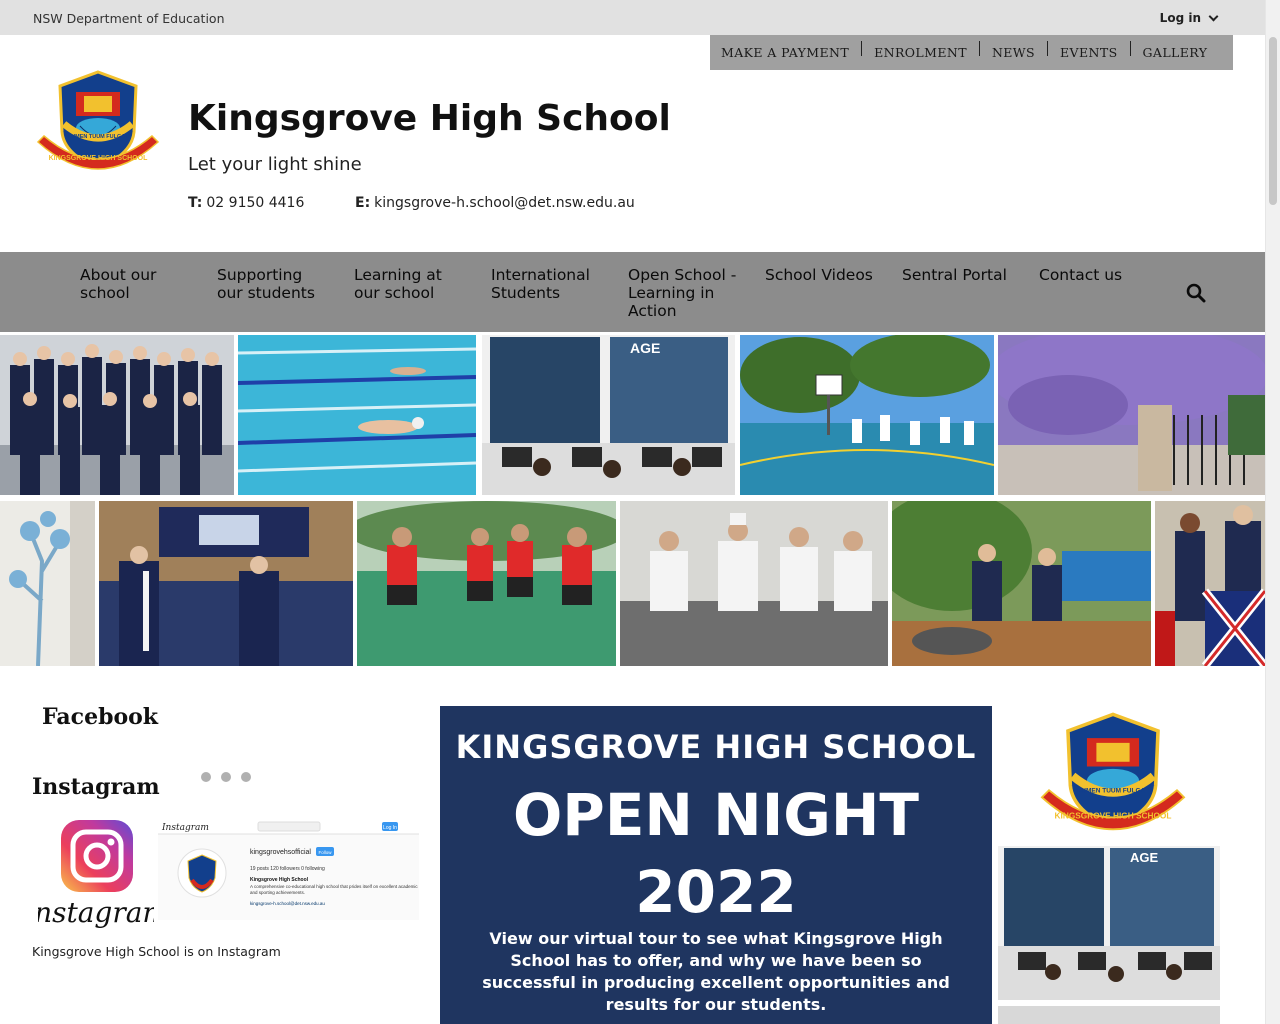  I want to click on scrollbar-thumb, so click(1273, 121).